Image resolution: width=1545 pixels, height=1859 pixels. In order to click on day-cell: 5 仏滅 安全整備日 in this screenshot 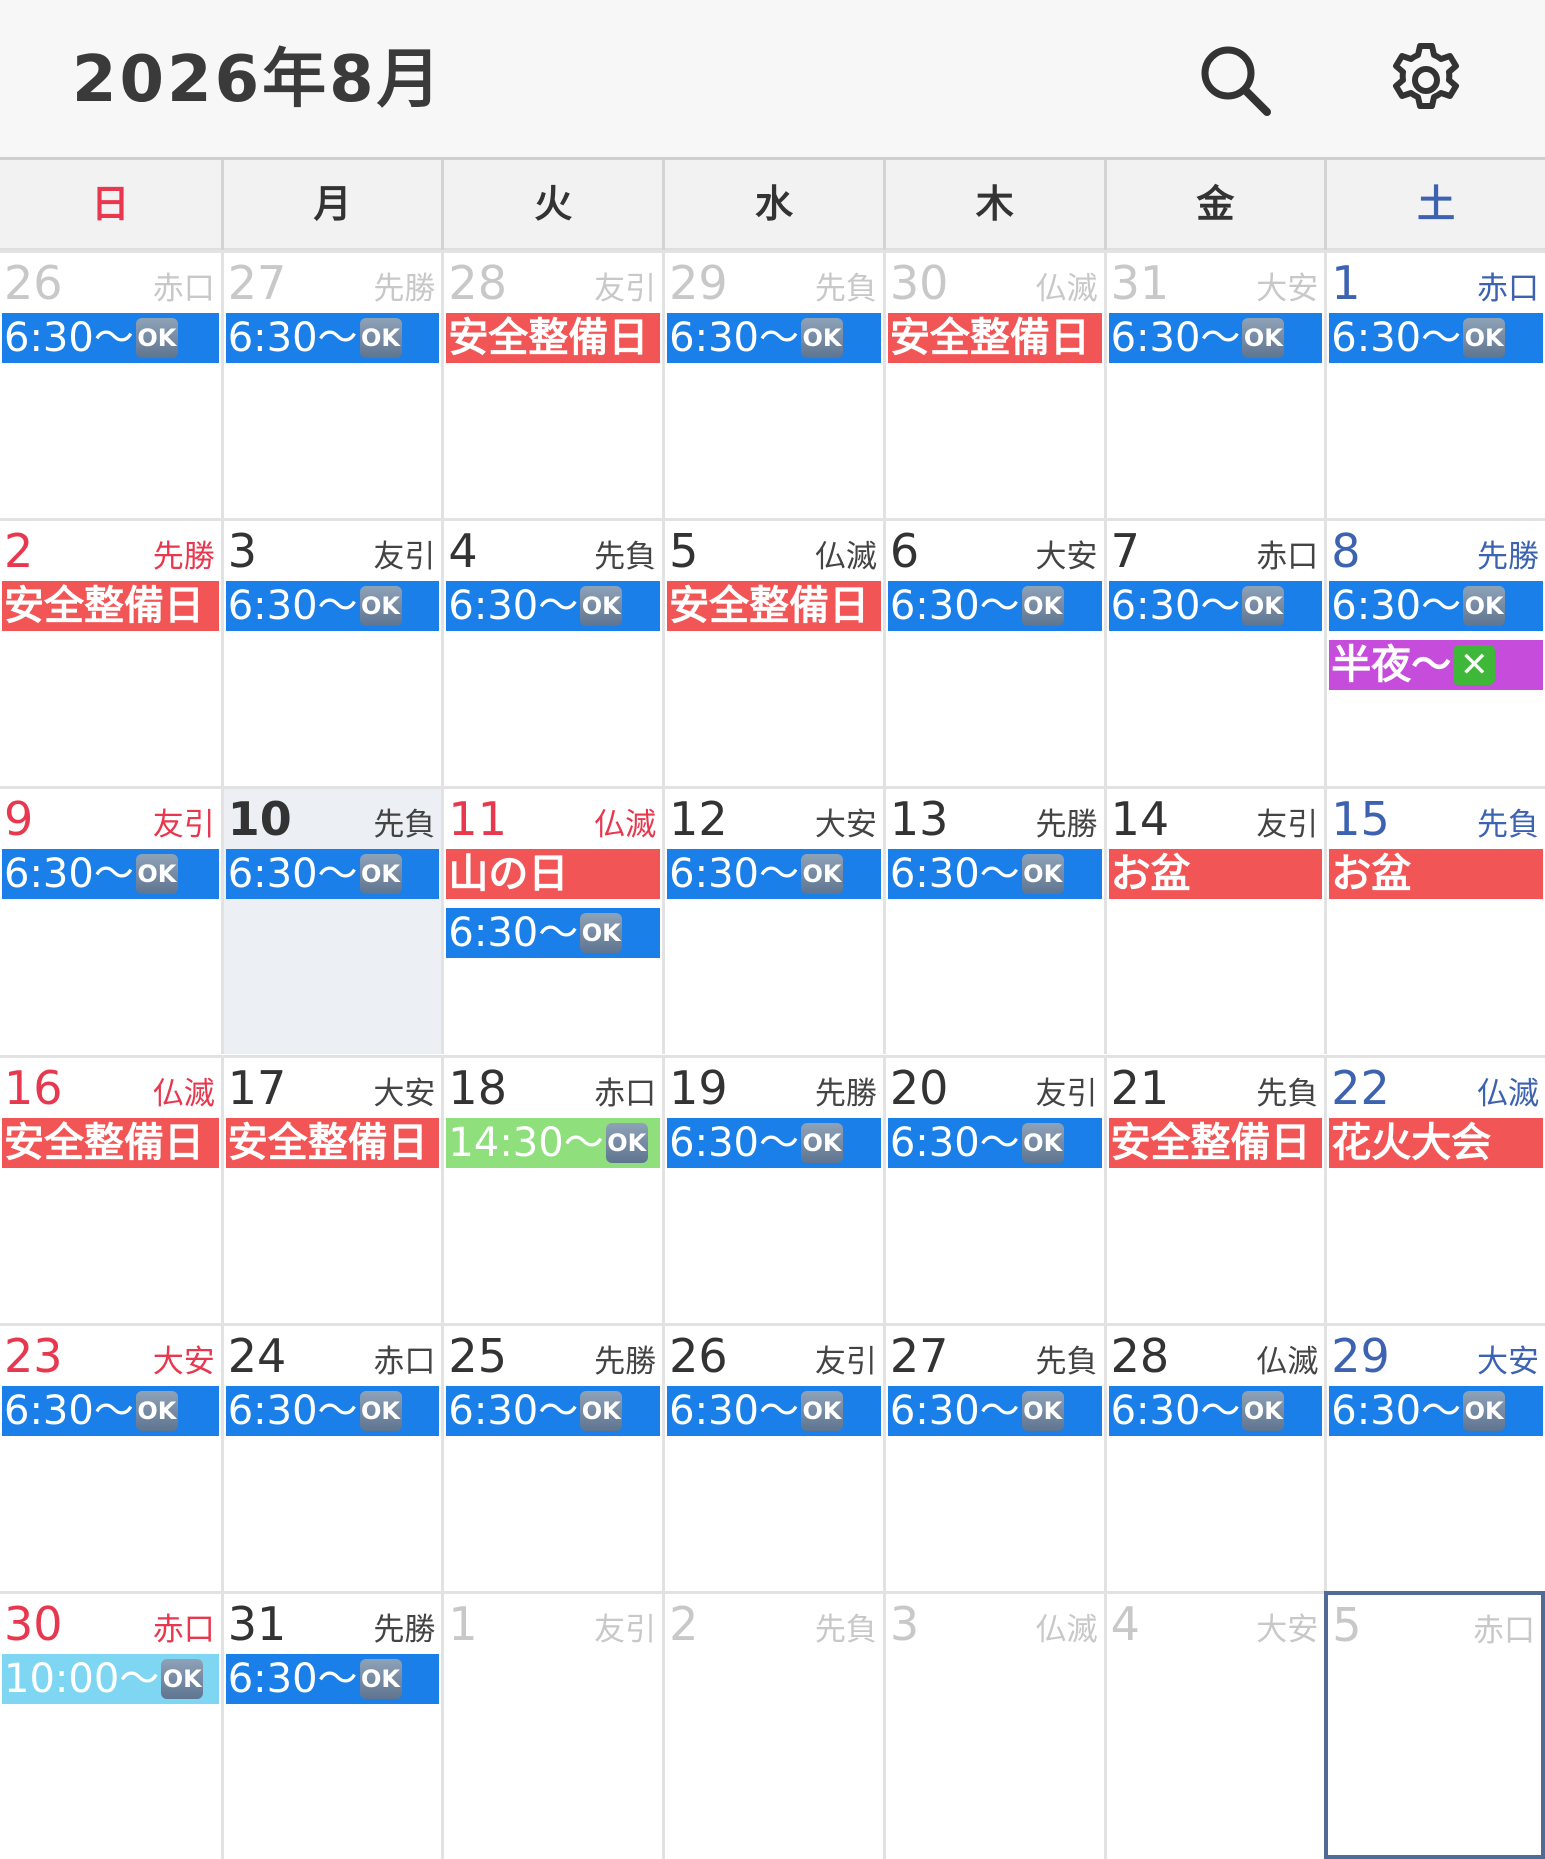, I will do `click(772, 652)`.